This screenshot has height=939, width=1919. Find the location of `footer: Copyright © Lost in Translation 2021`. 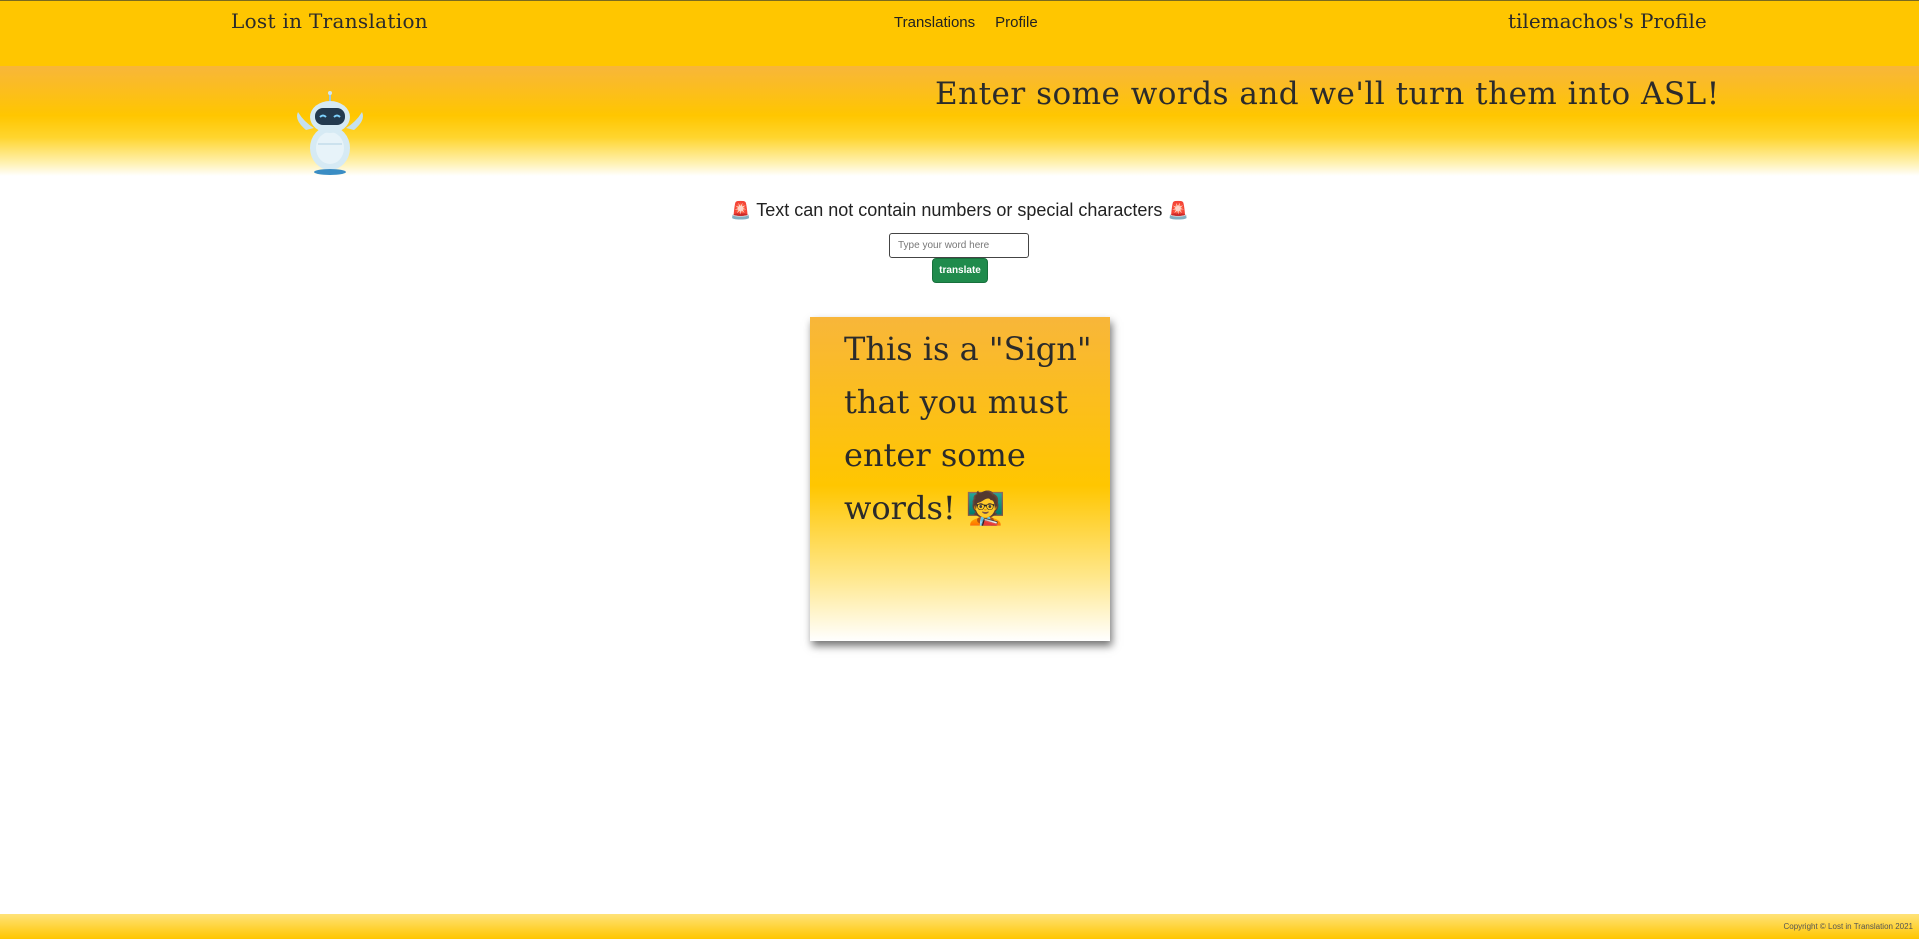

footer: Copyright © Lost in Translation 2021 is located at coordinates (959, 926).